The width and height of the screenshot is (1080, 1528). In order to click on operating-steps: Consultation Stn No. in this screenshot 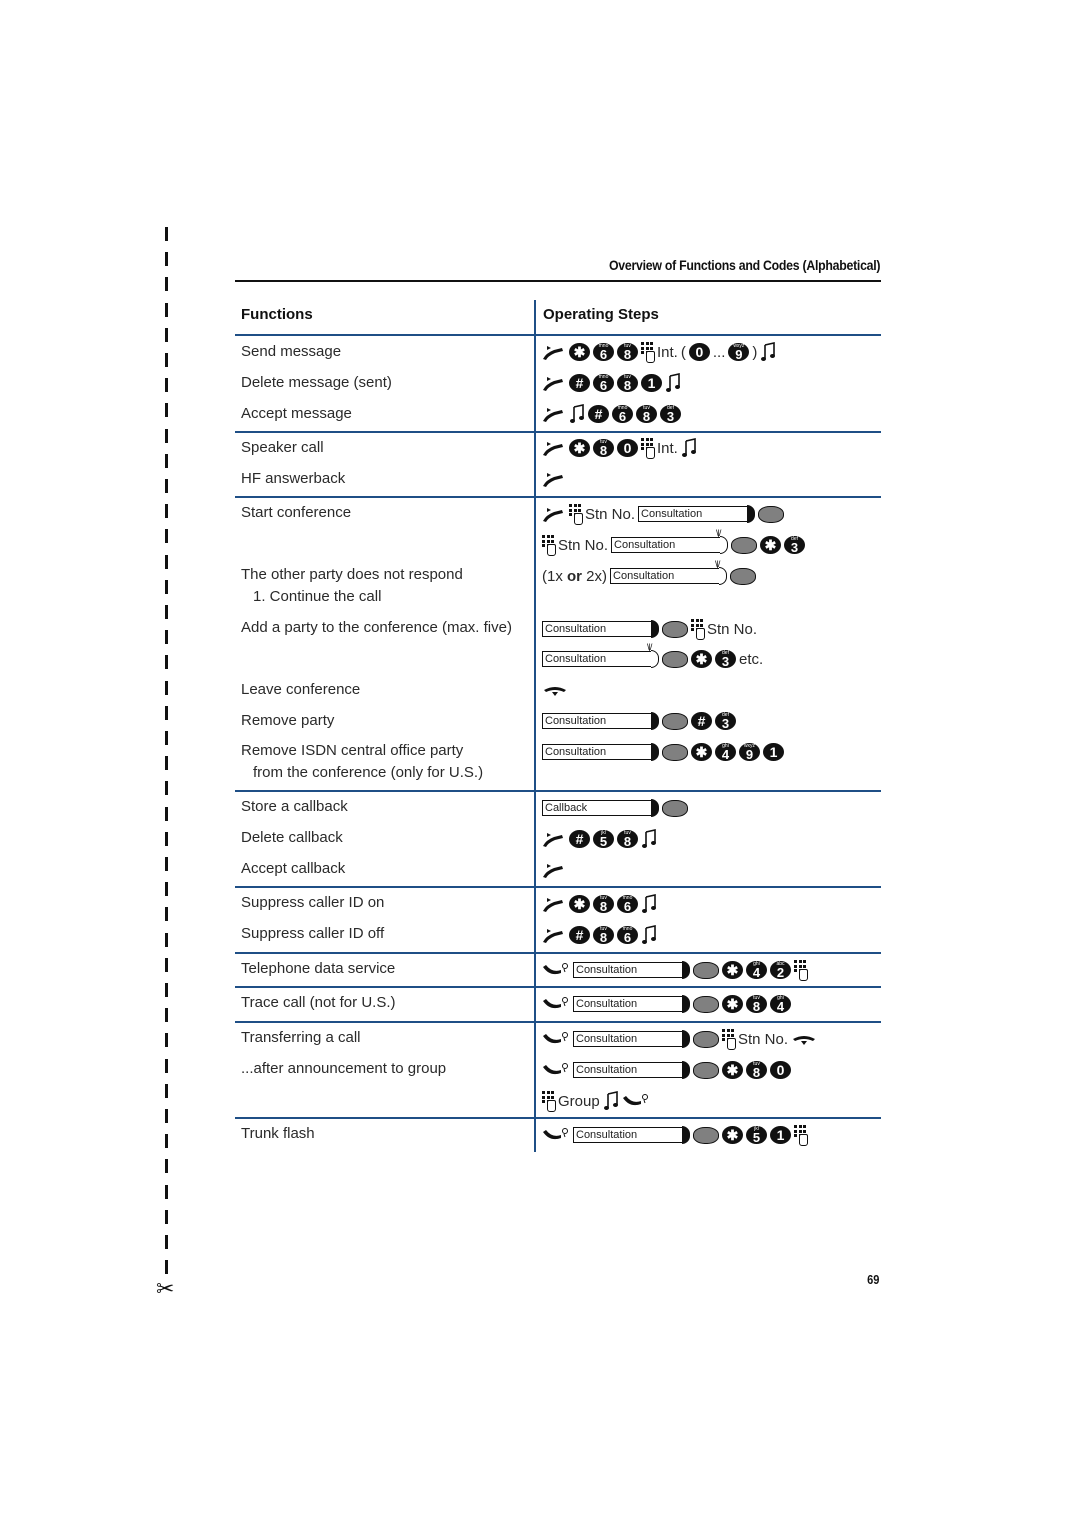, I will do `click(649, 629)`.